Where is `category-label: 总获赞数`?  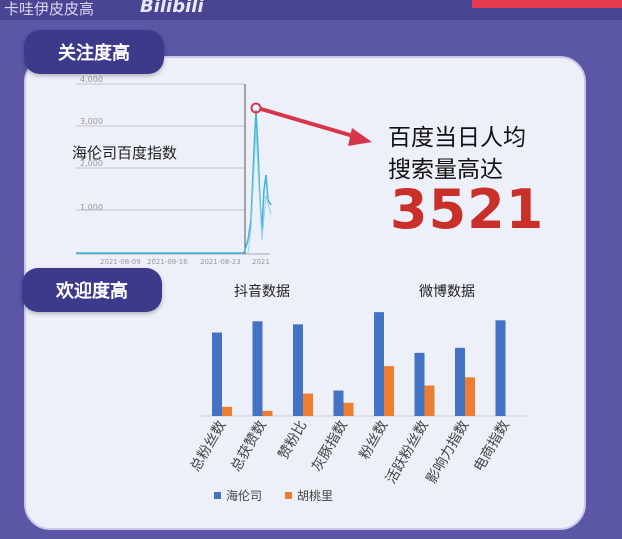
category-label: 总获赞数 is located at coordinates (249, 446).